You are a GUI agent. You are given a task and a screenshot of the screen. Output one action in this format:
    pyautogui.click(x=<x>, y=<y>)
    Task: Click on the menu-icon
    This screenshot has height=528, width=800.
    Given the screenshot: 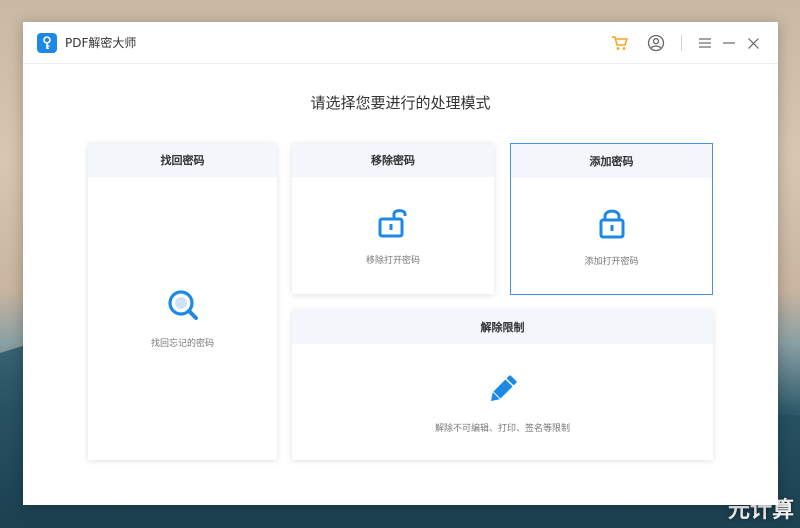 What is the action you would take?
    pyautogui.click(x=705, y=43)
    